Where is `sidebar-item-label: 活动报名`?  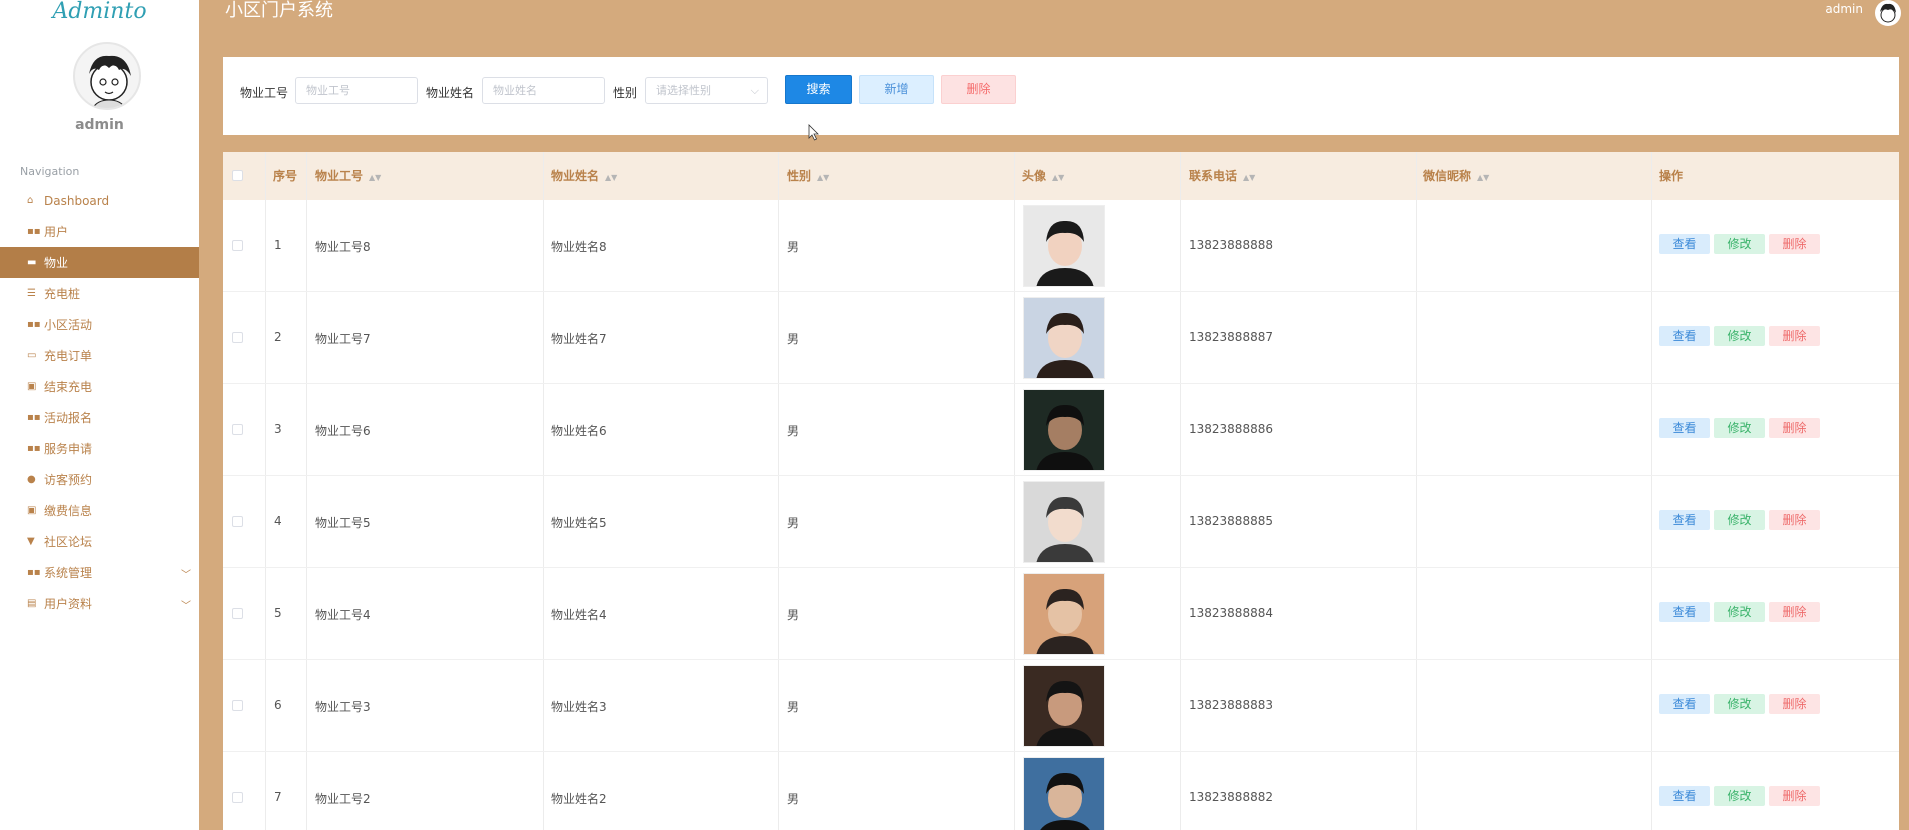 sidebar-item-label: 活动报名 is located at coordinates (68, 418).